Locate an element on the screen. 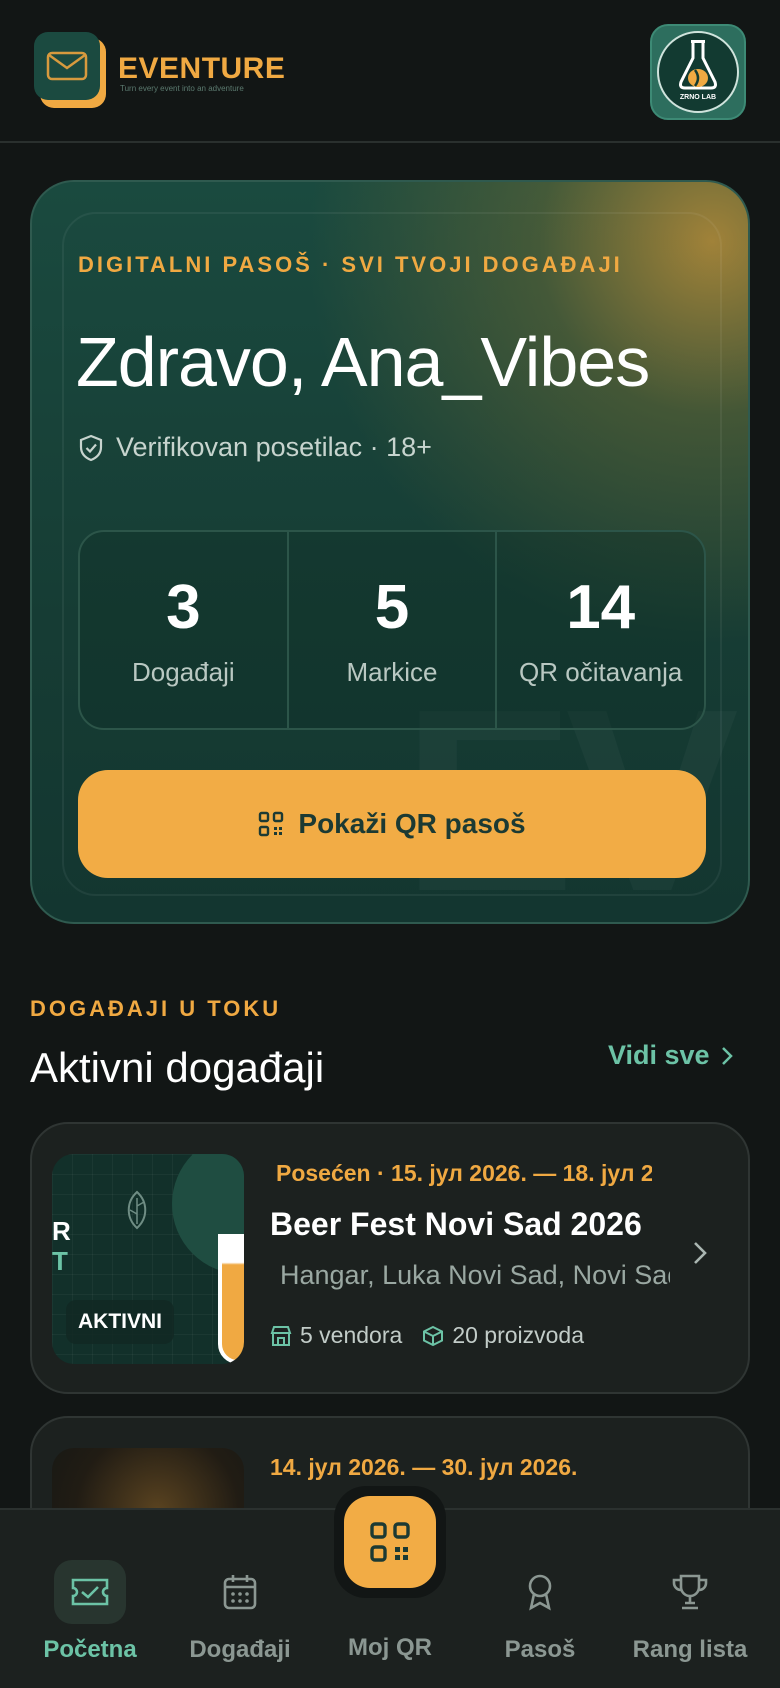 The width and height of the screenshot is (780, 1688). nav-label: Rang lista is located at coordinates (690, 1649).